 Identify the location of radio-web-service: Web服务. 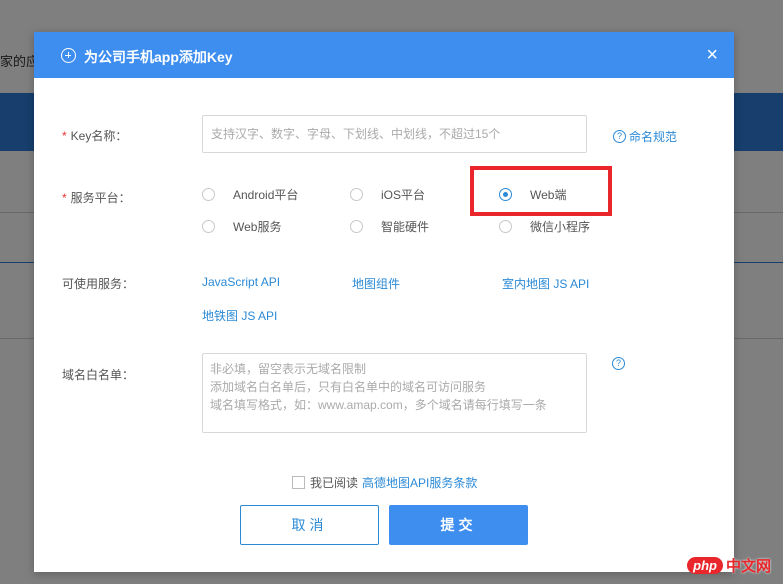
(241, 226).